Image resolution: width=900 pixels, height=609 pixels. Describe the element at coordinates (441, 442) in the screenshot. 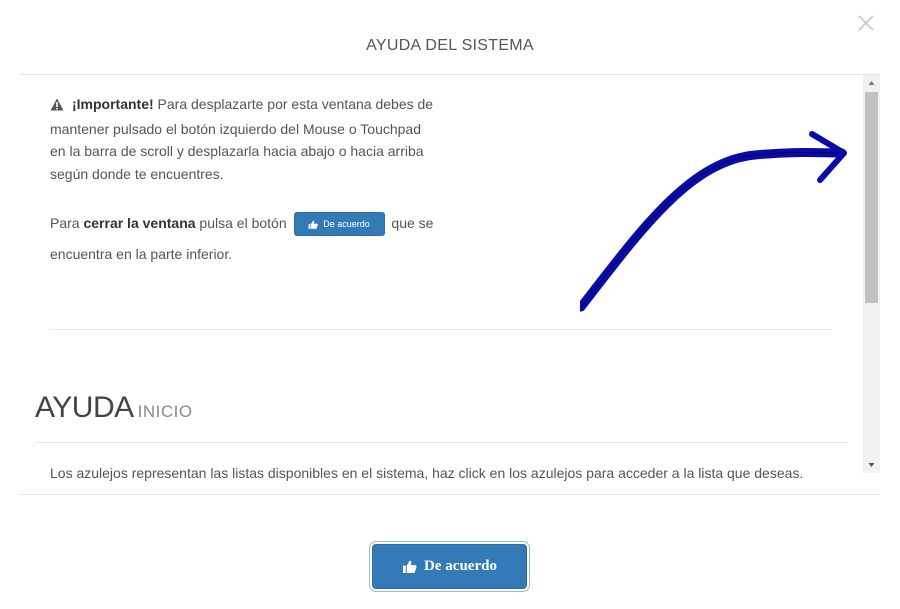

I see `heading-divider` at that location.